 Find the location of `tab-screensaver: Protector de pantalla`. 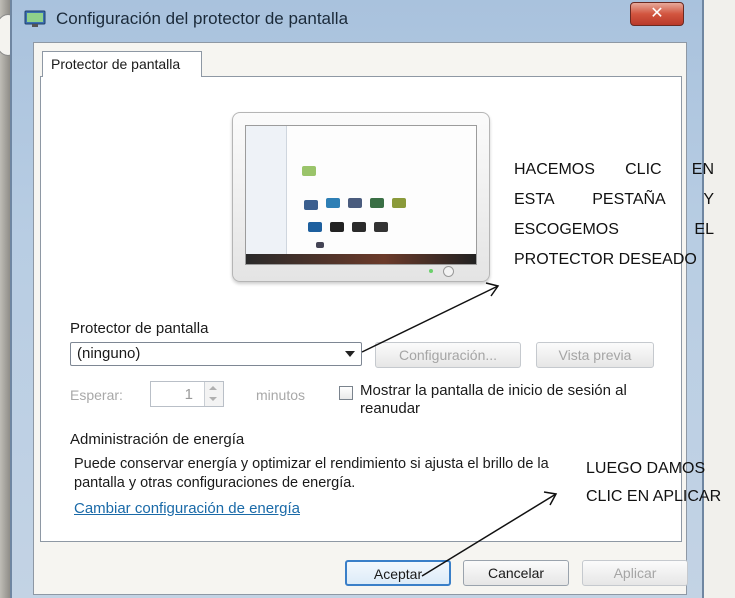

tab-screensaver: Protector de pantalla is located at coordinates (122, 64).